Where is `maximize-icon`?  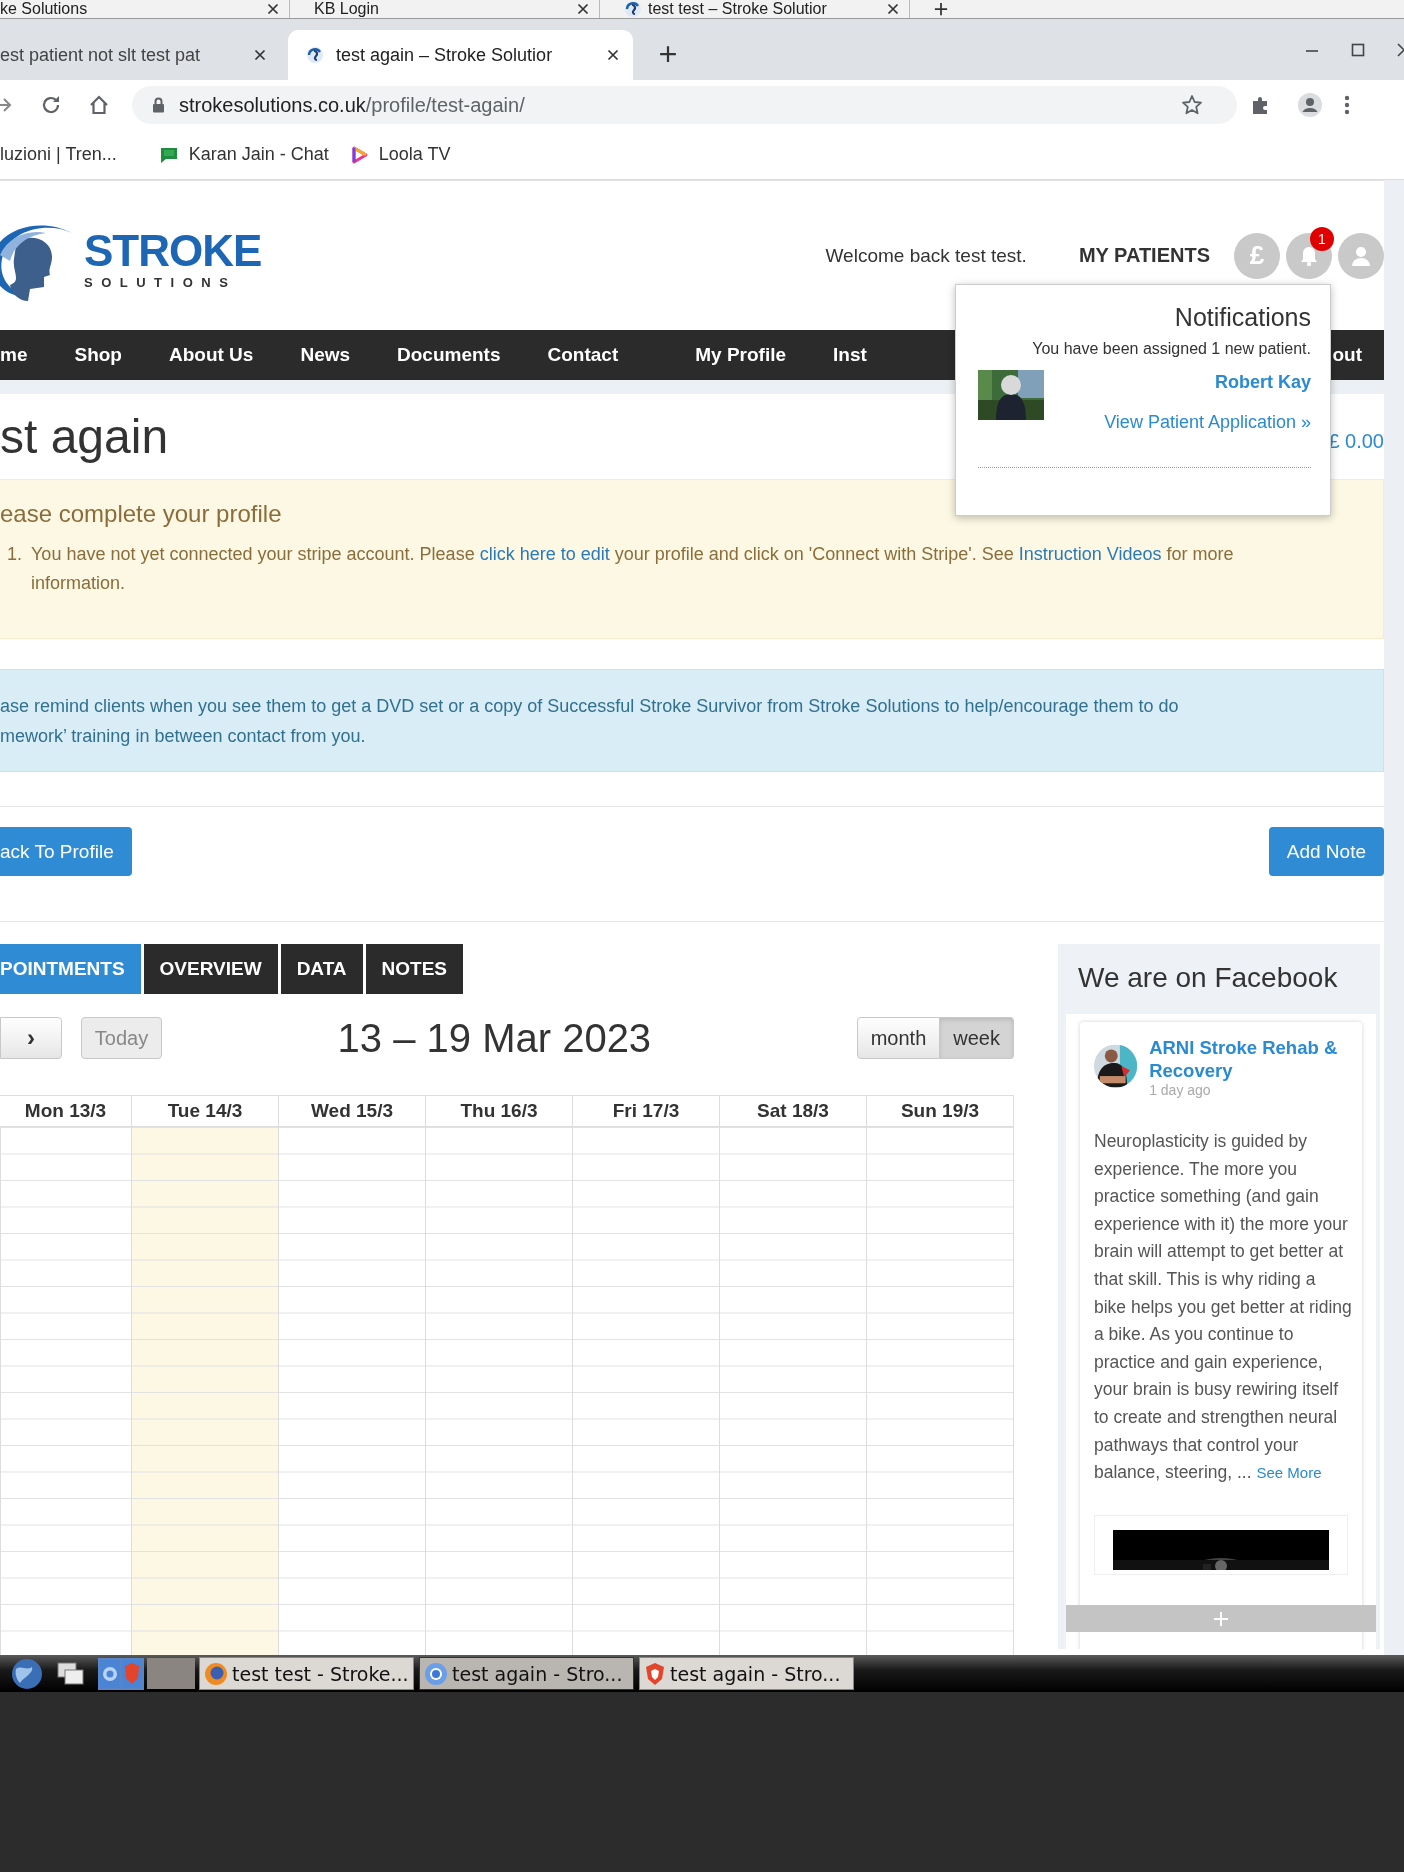 maximize-icon is located at coordinates (1358, 49).